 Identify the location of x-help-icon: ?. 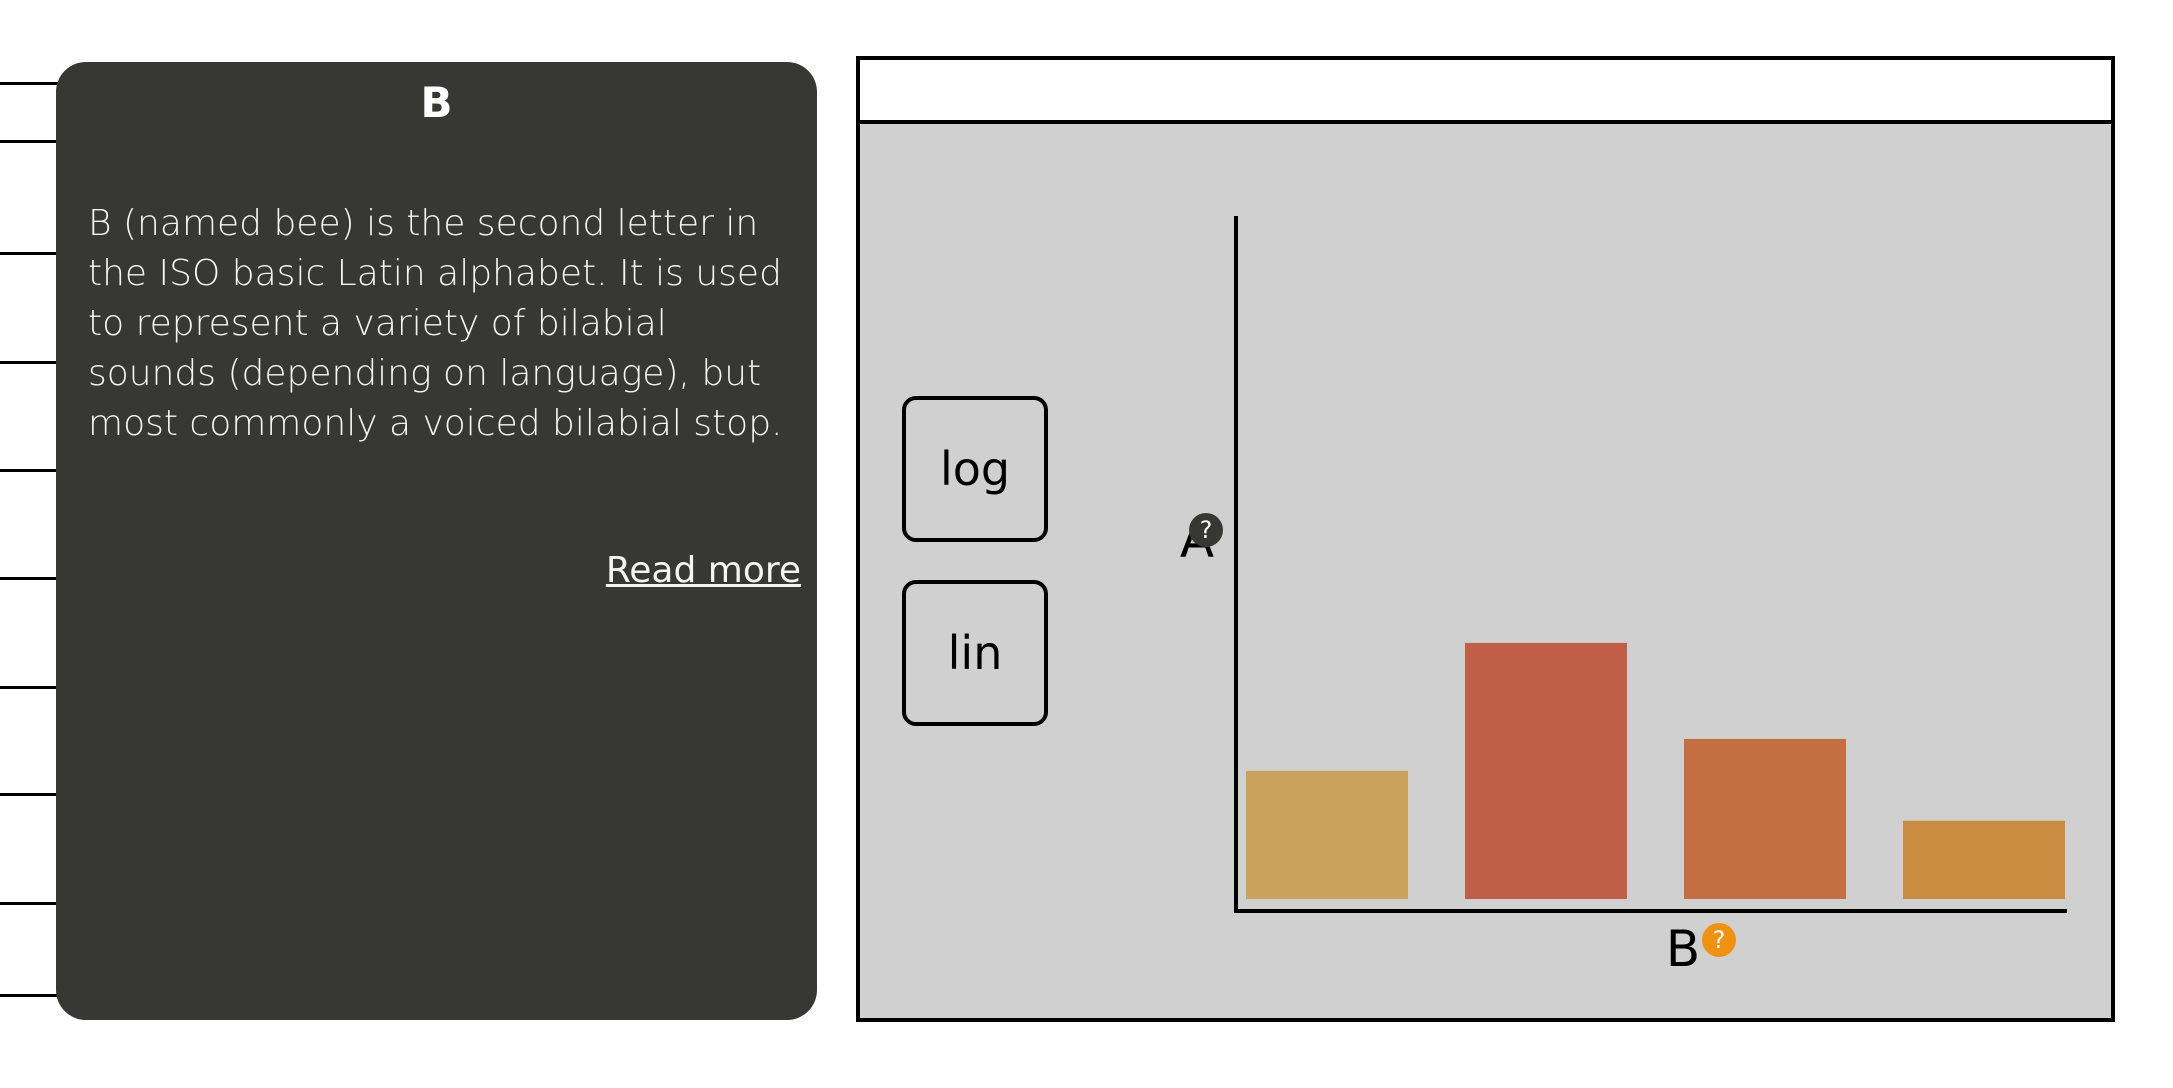
(1719, 940).